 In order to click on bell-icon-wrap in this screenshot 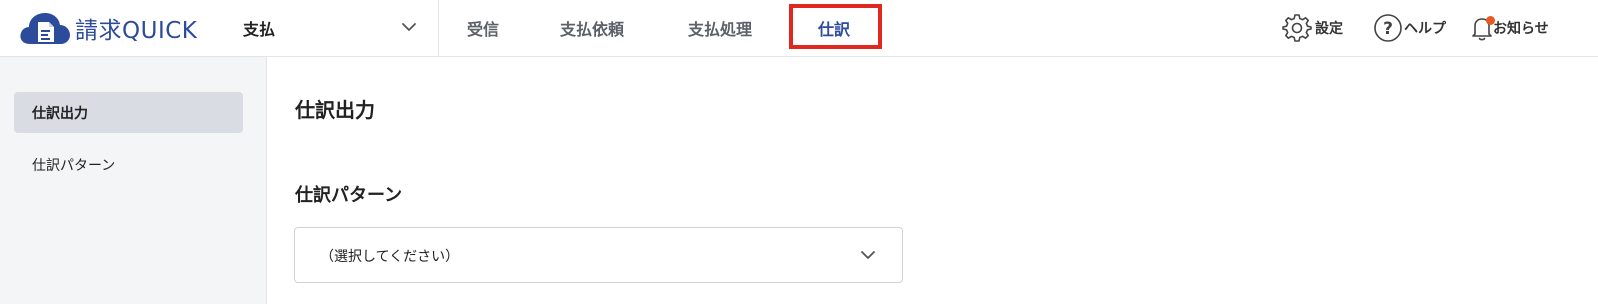, I will do `click(1483, 28)`.